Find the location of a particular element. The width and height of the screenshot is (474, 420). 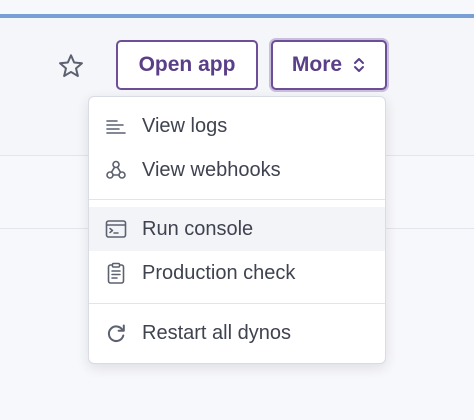

menu-item-view-webhooks: View webhooks is located at coordinates (237, 170).